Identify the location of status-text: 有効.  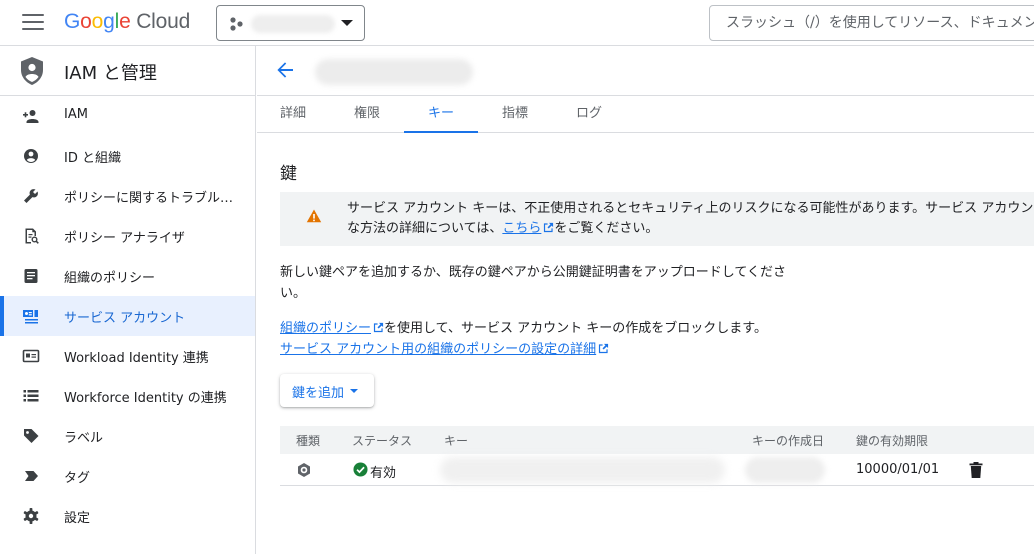
(383, 473).